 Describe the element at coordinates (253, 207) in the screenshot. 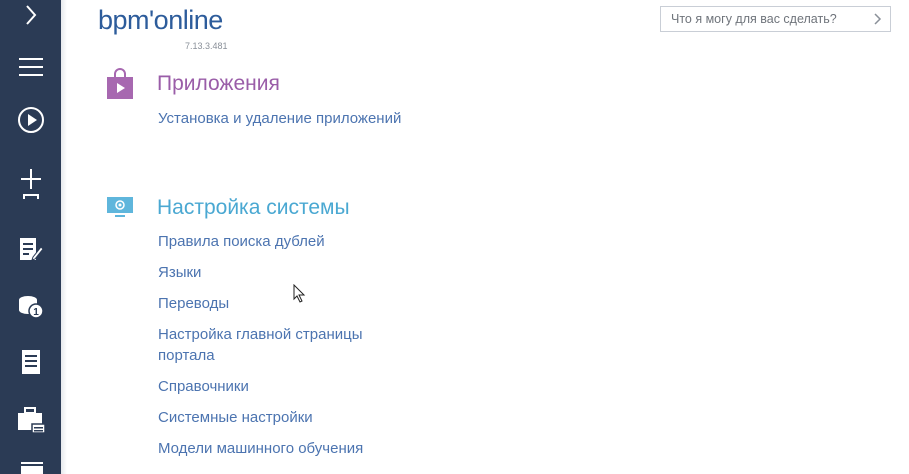

I see `section-title-system-settings: Настройка системы` at that location.